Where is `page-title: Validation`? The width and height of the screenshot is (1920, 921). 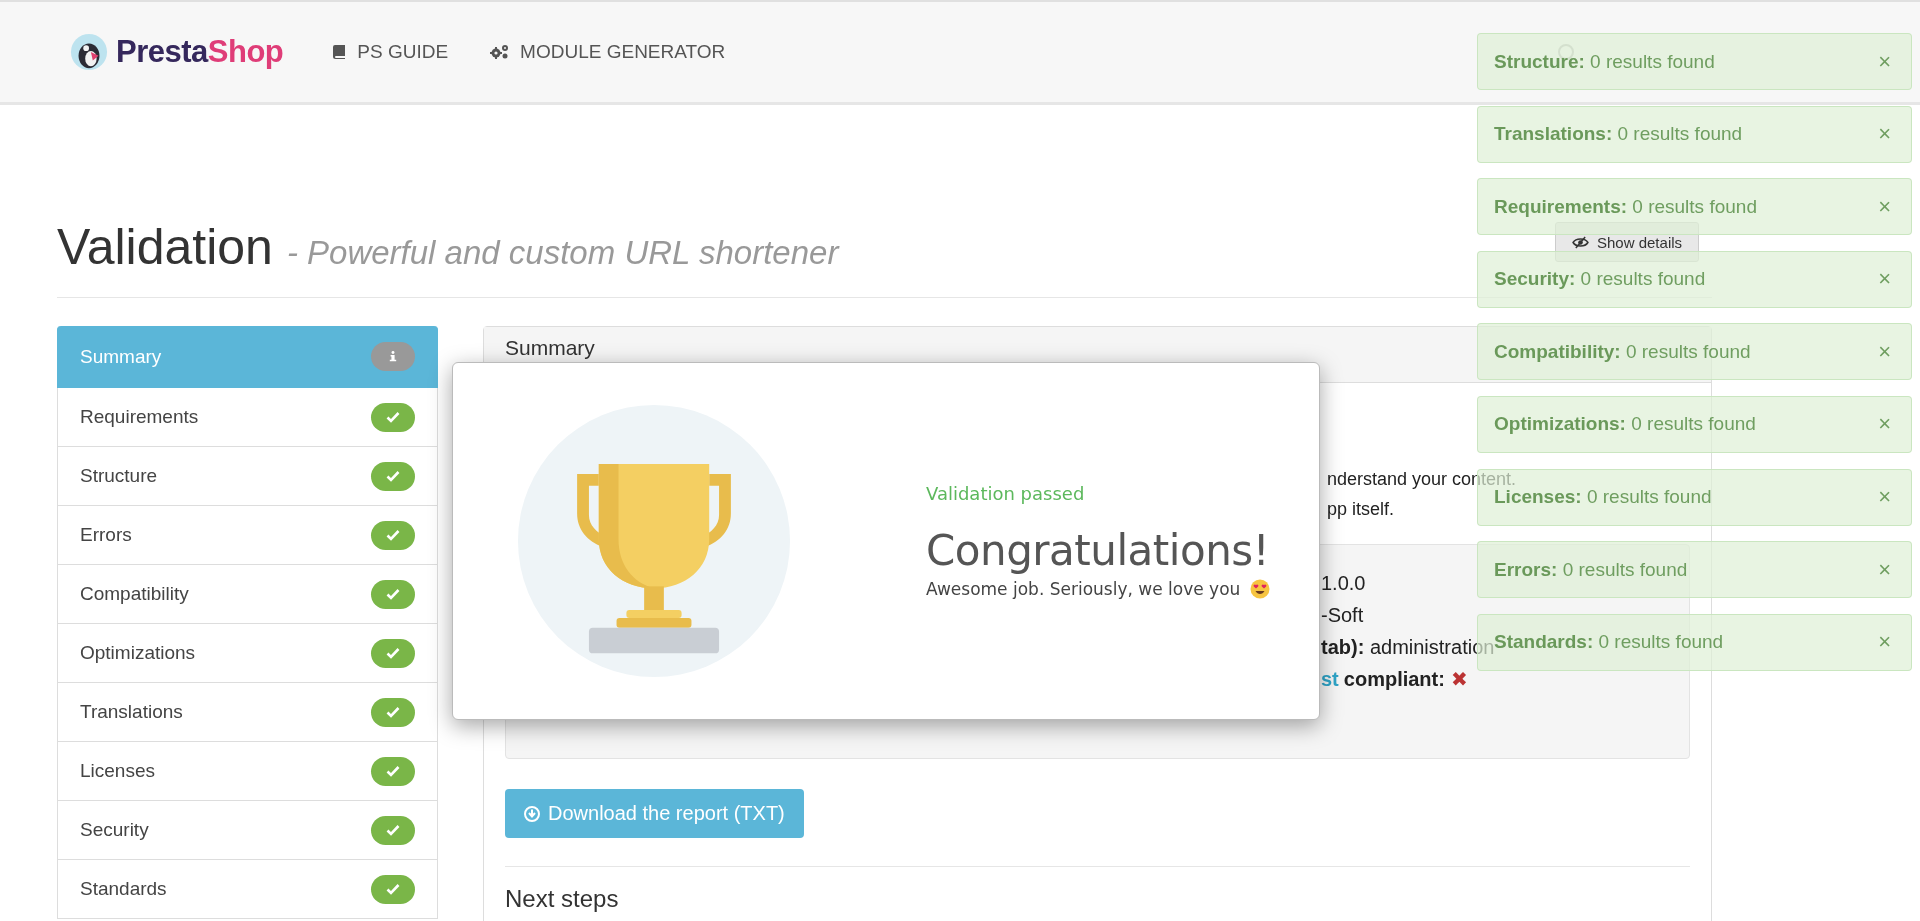
page-title: Validation is located at coordinates (165, 247).